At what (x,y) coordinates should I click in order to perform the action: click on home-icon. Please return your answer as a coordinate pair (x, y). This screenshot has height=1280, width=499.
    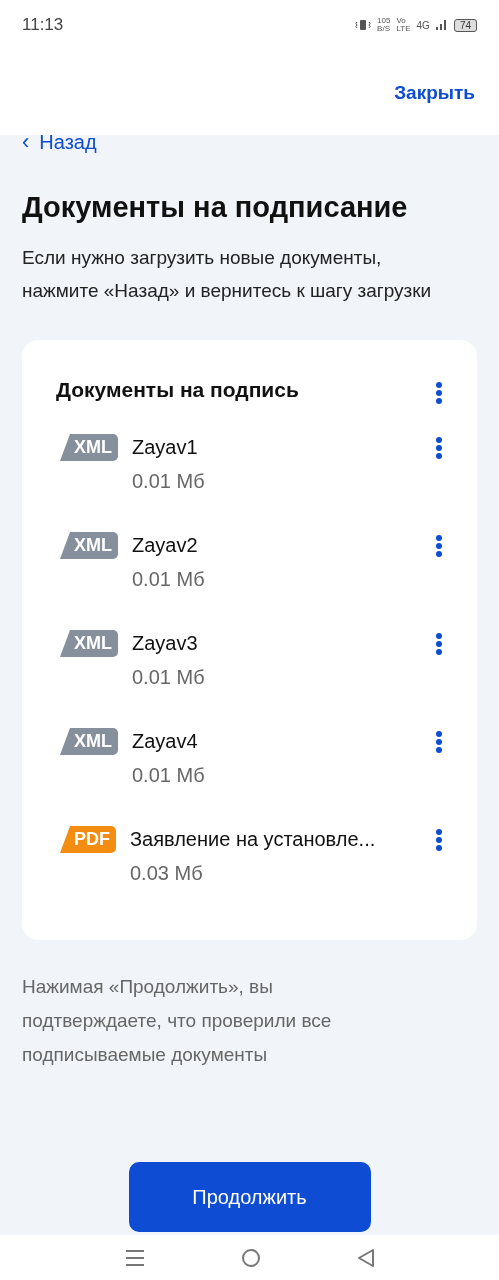
    Looking at the image, I should click on (250, 1257).